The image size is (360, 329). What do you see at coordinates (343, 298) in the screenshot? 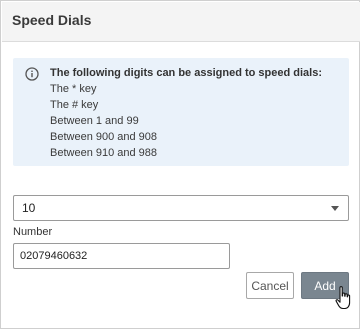
I see `hand-cursor-icon` at bounding box center [343, 298].